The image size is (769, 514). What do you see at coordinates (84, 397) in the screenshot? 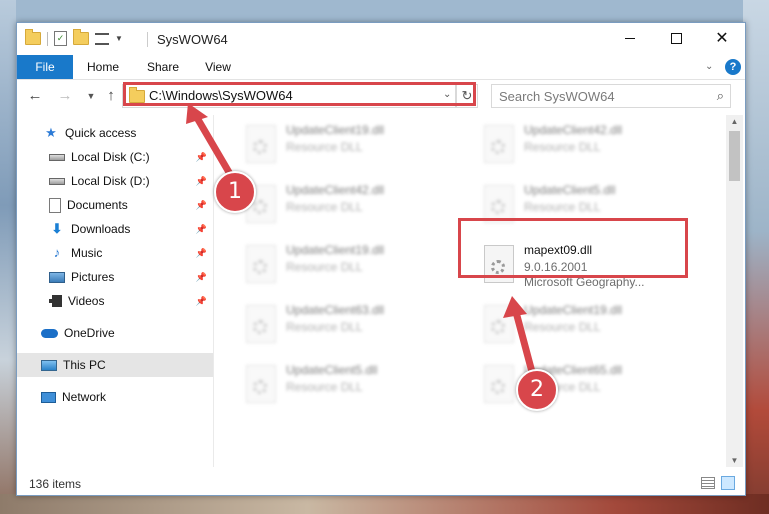
I see `sidebar-item-label: Network` at bounding box center [84, 397].